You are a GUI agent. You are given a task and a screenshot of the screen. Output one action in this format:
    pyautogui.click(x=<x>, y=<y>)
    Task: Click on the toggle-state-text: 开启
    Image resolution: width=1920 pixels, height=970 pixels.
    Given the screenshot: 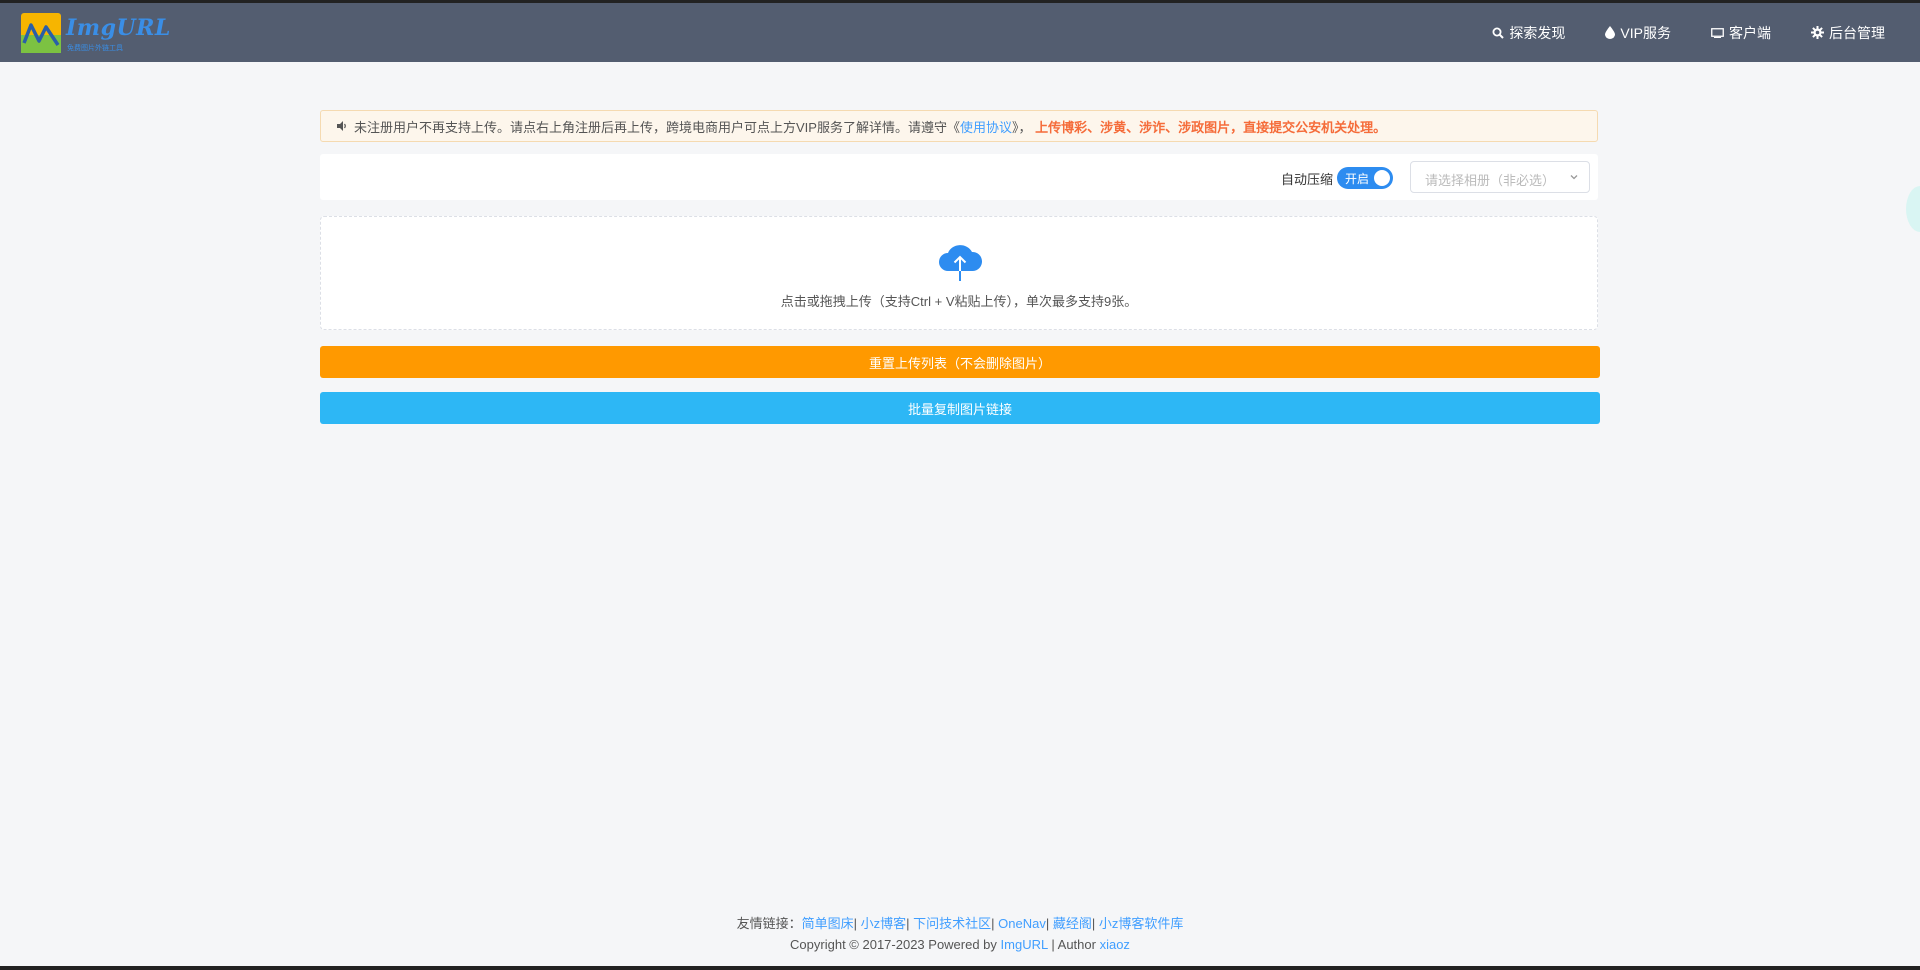 What is the action you would take?
    pyautogui.click(x=1357, y=179)
    